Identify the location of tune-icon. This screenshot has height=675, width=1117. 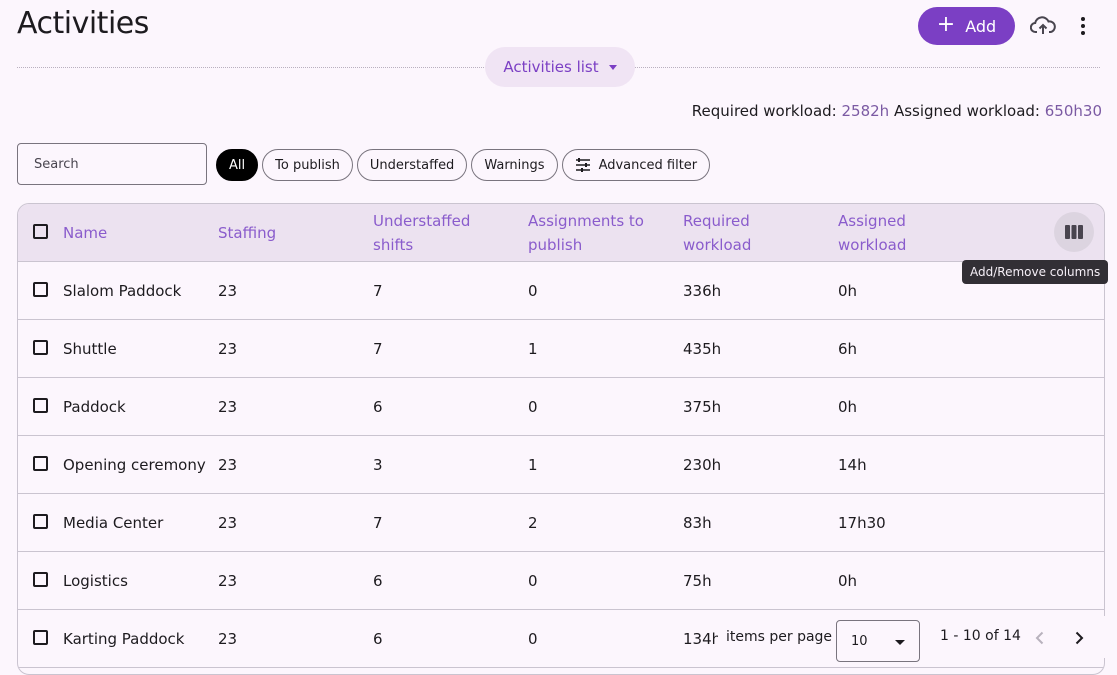
(582, 165).